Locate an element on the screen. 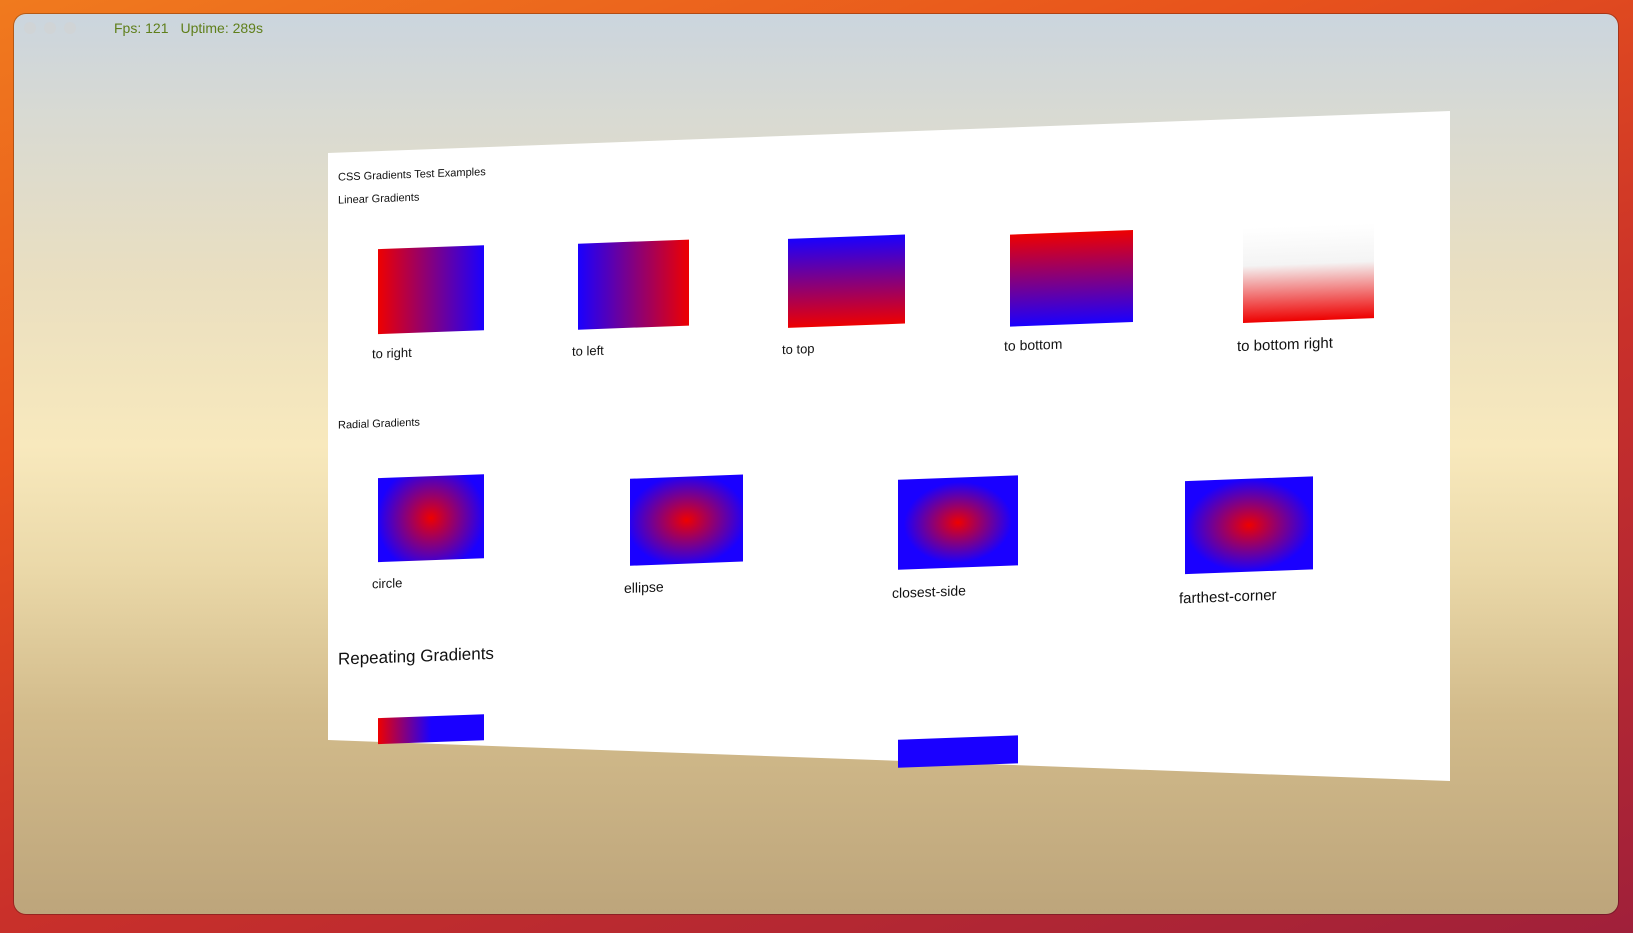  linear-label: to right is located at coordinates (392, 353).